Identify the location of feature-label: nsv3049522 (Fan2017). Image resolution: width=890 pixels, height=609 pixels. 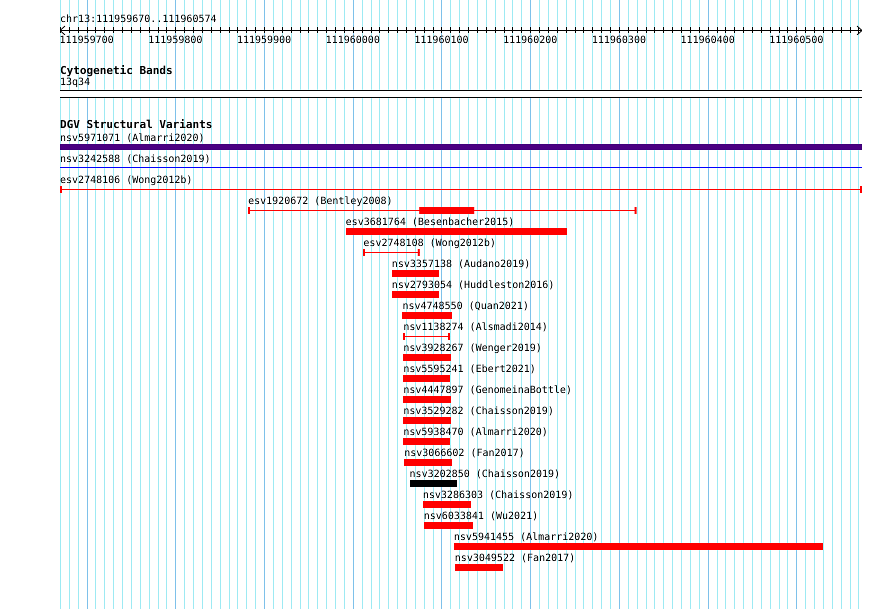
(515, 558).